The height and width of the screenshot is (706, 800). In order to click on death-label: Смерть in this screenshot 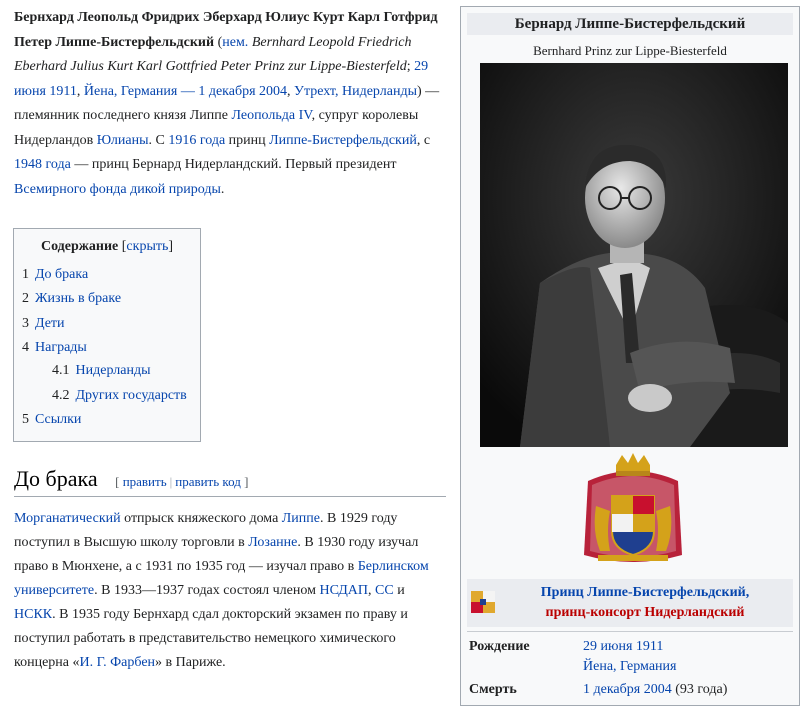, I will do `click(493, 689)`.